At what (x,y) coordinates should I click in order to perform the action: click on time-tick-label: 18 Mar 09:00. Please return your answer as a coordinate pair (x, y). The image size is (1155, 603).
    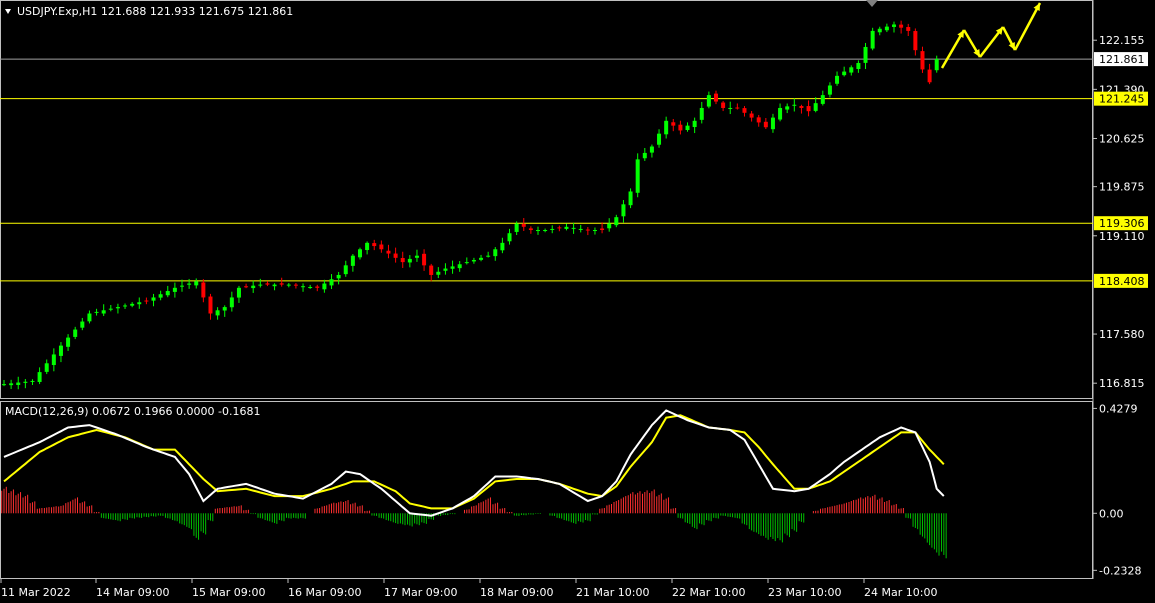
    Looking at the image, I should click on (516, 592).